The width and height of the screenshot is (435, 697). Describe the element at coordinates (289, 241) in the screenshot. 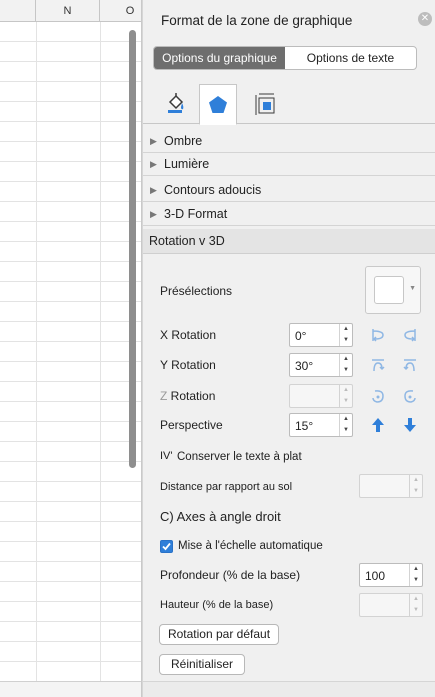

I see `section-3d-rotation: Rotation v 3D` at that location.